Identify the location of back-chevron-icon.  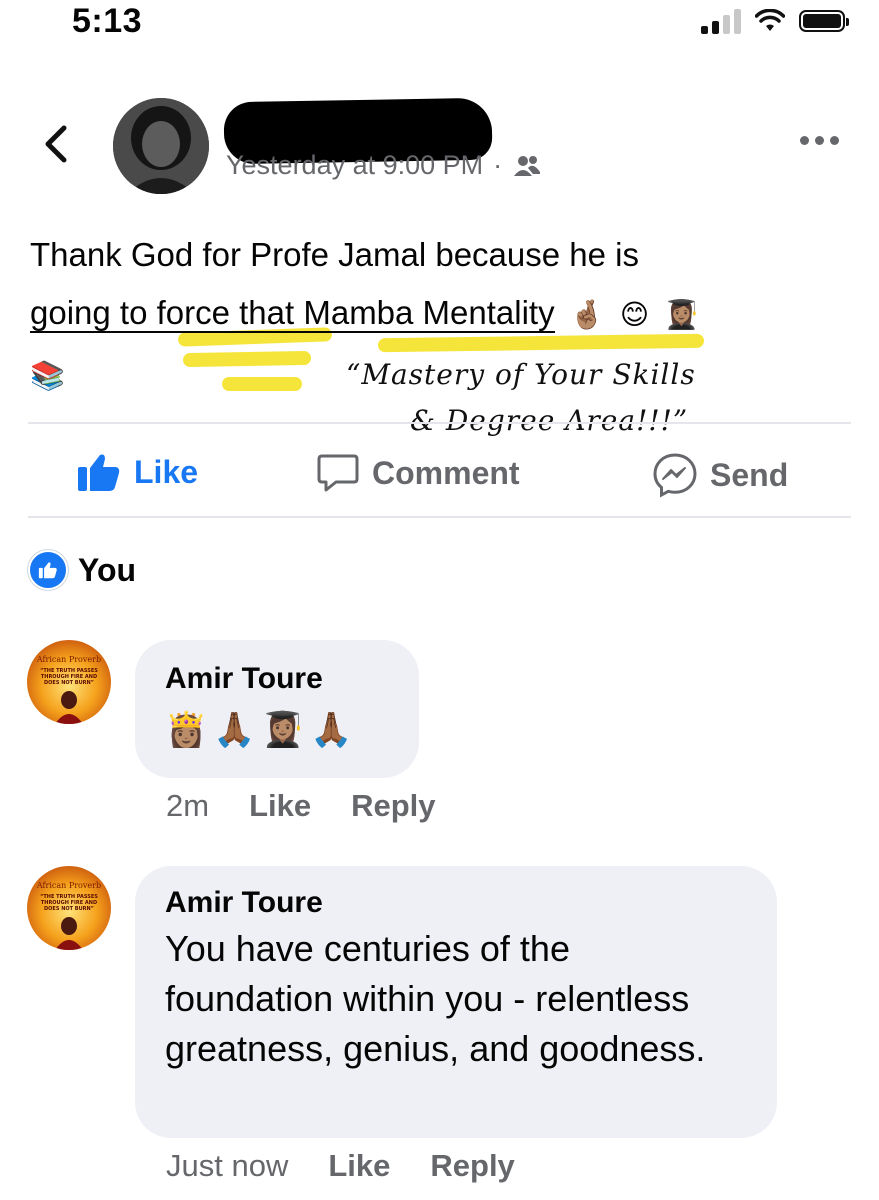
(56, 144).